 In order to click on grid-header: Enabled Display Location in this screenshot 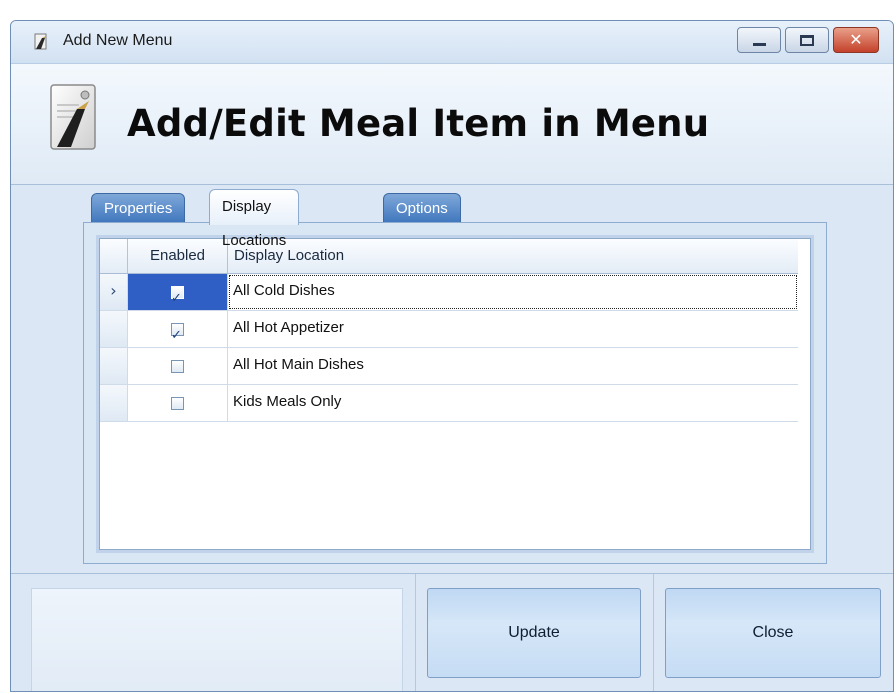, I will do `click(449, 256)`.